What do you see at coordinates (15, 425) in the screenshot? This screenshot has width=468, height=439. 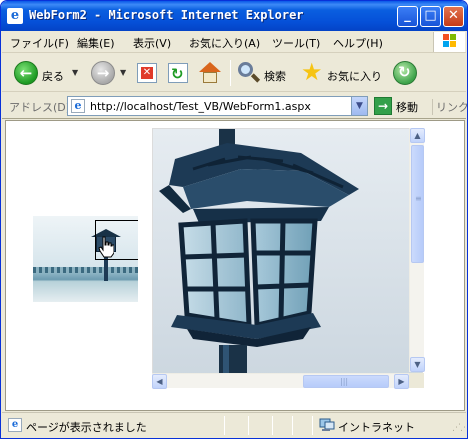 I see `page-status-icon: e` at bounding box center [15, 425].